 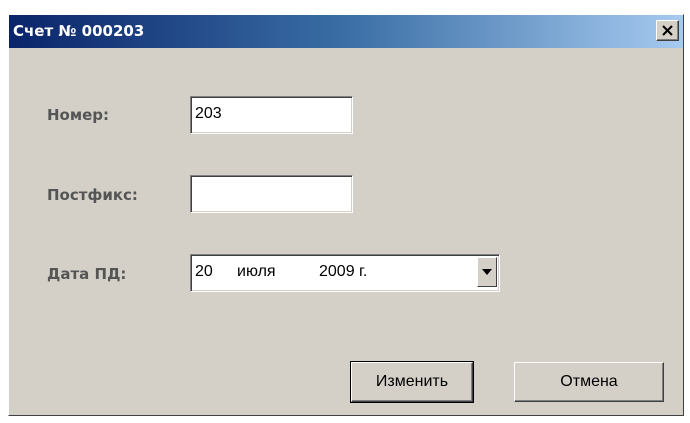 I want to click on date-day: 20, so click(x=216, y=272).